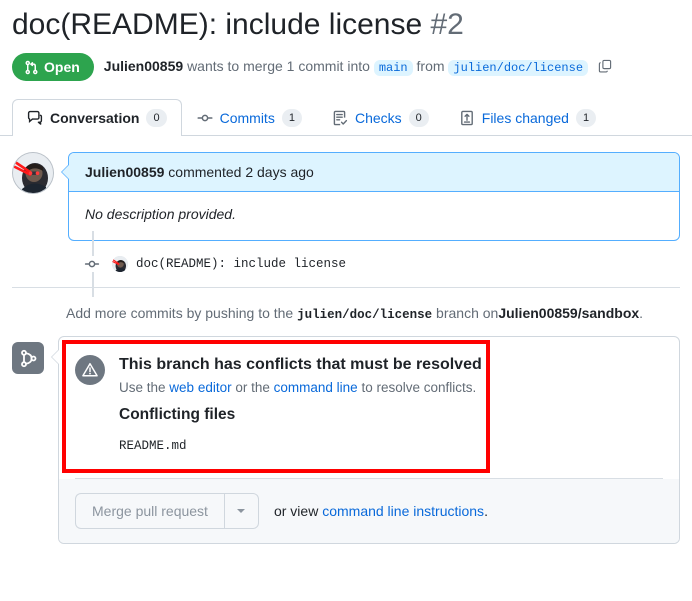  What do you see at coordinates (241, 264) in the screenshot?
I see `commit-message: doc(README): include license` at bounding box center [241, 264].